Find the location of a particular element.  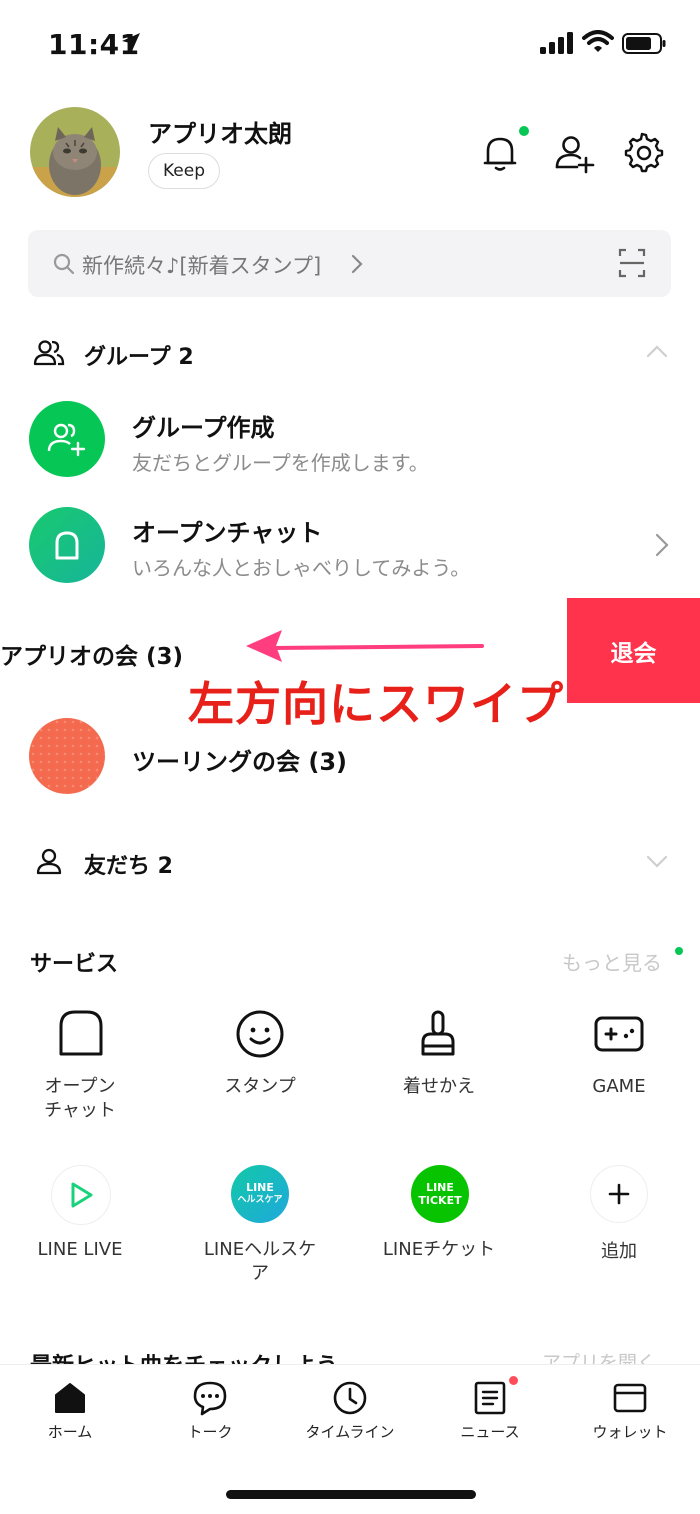

tab-talk: トーク is located at coordinates (210, 1431).